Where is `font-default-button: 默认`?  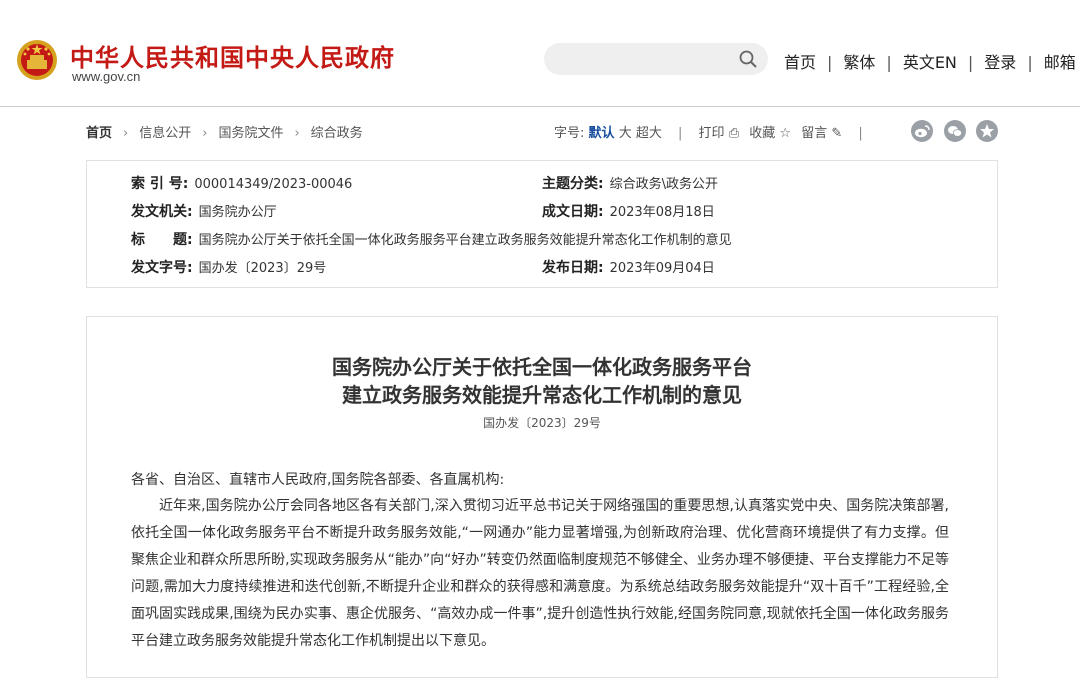 font-default-button: 默认 is located at coordinates (602, 133).